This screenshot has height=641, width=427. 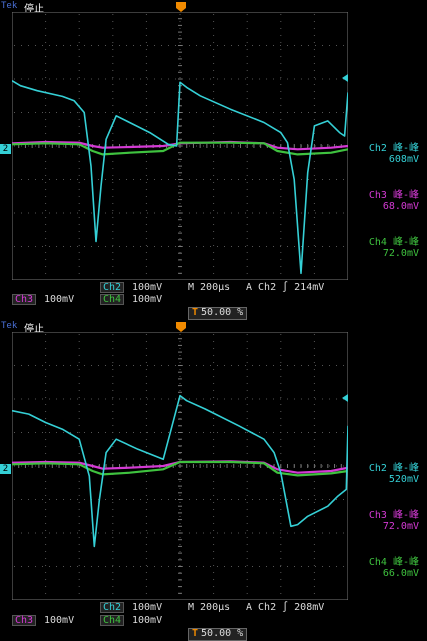 I want to click on ch3-scale: 100mV, so click(x=59, y=620).